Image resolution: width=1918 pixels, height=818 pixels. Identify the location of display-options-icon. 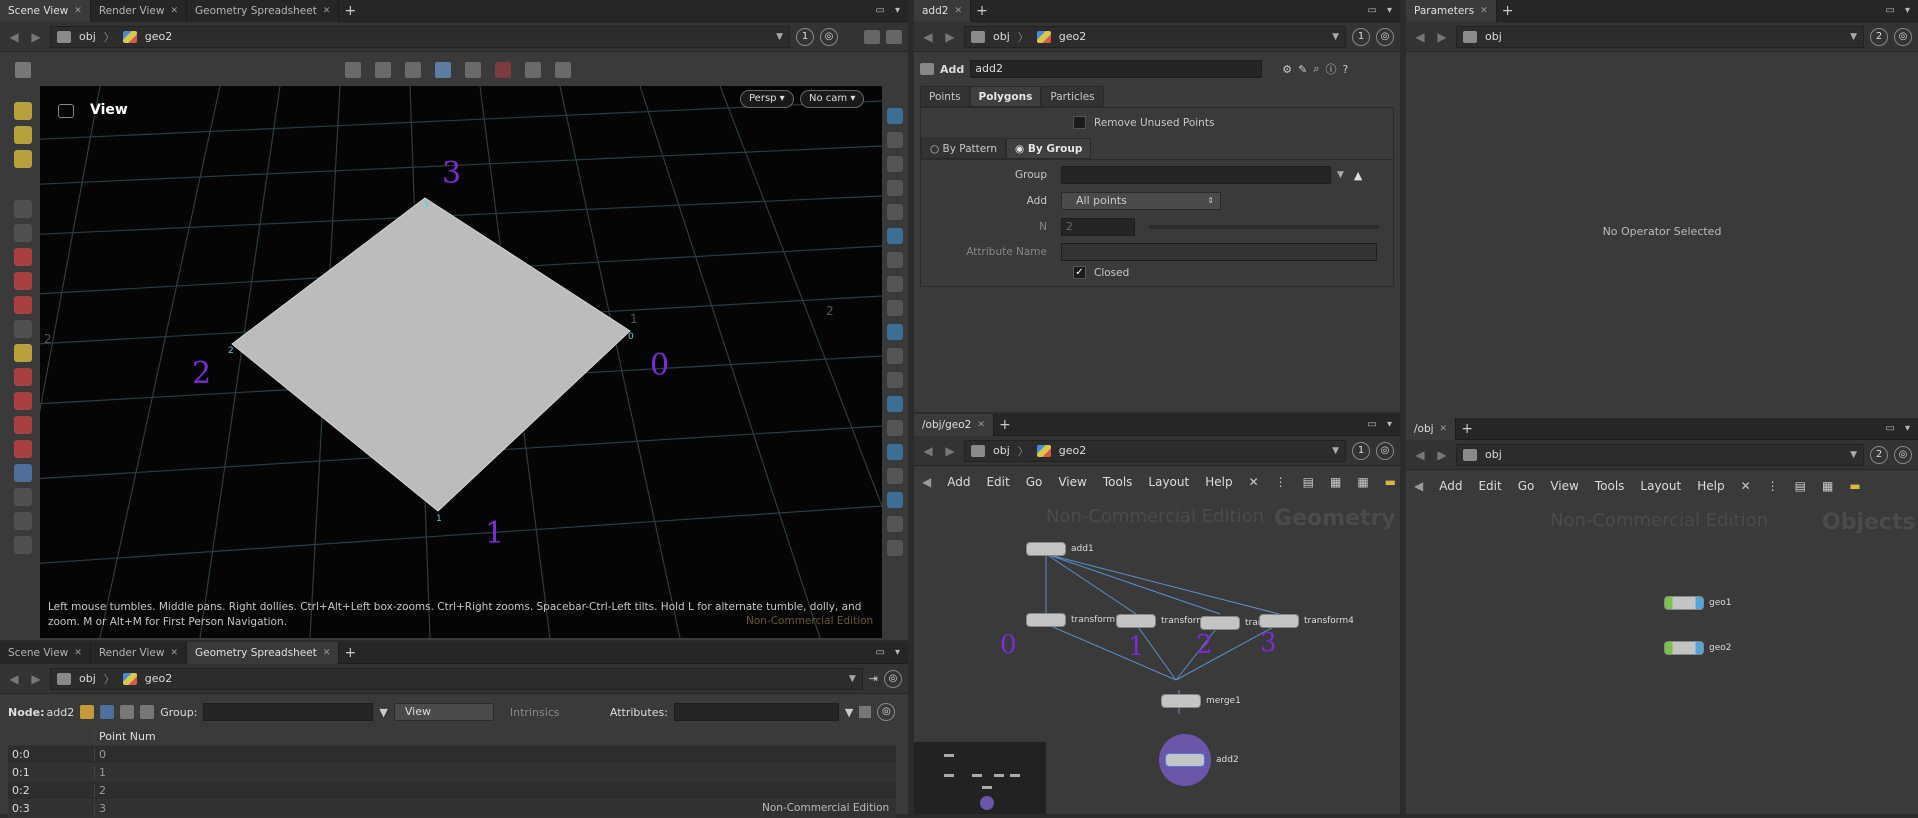
(872, 36).